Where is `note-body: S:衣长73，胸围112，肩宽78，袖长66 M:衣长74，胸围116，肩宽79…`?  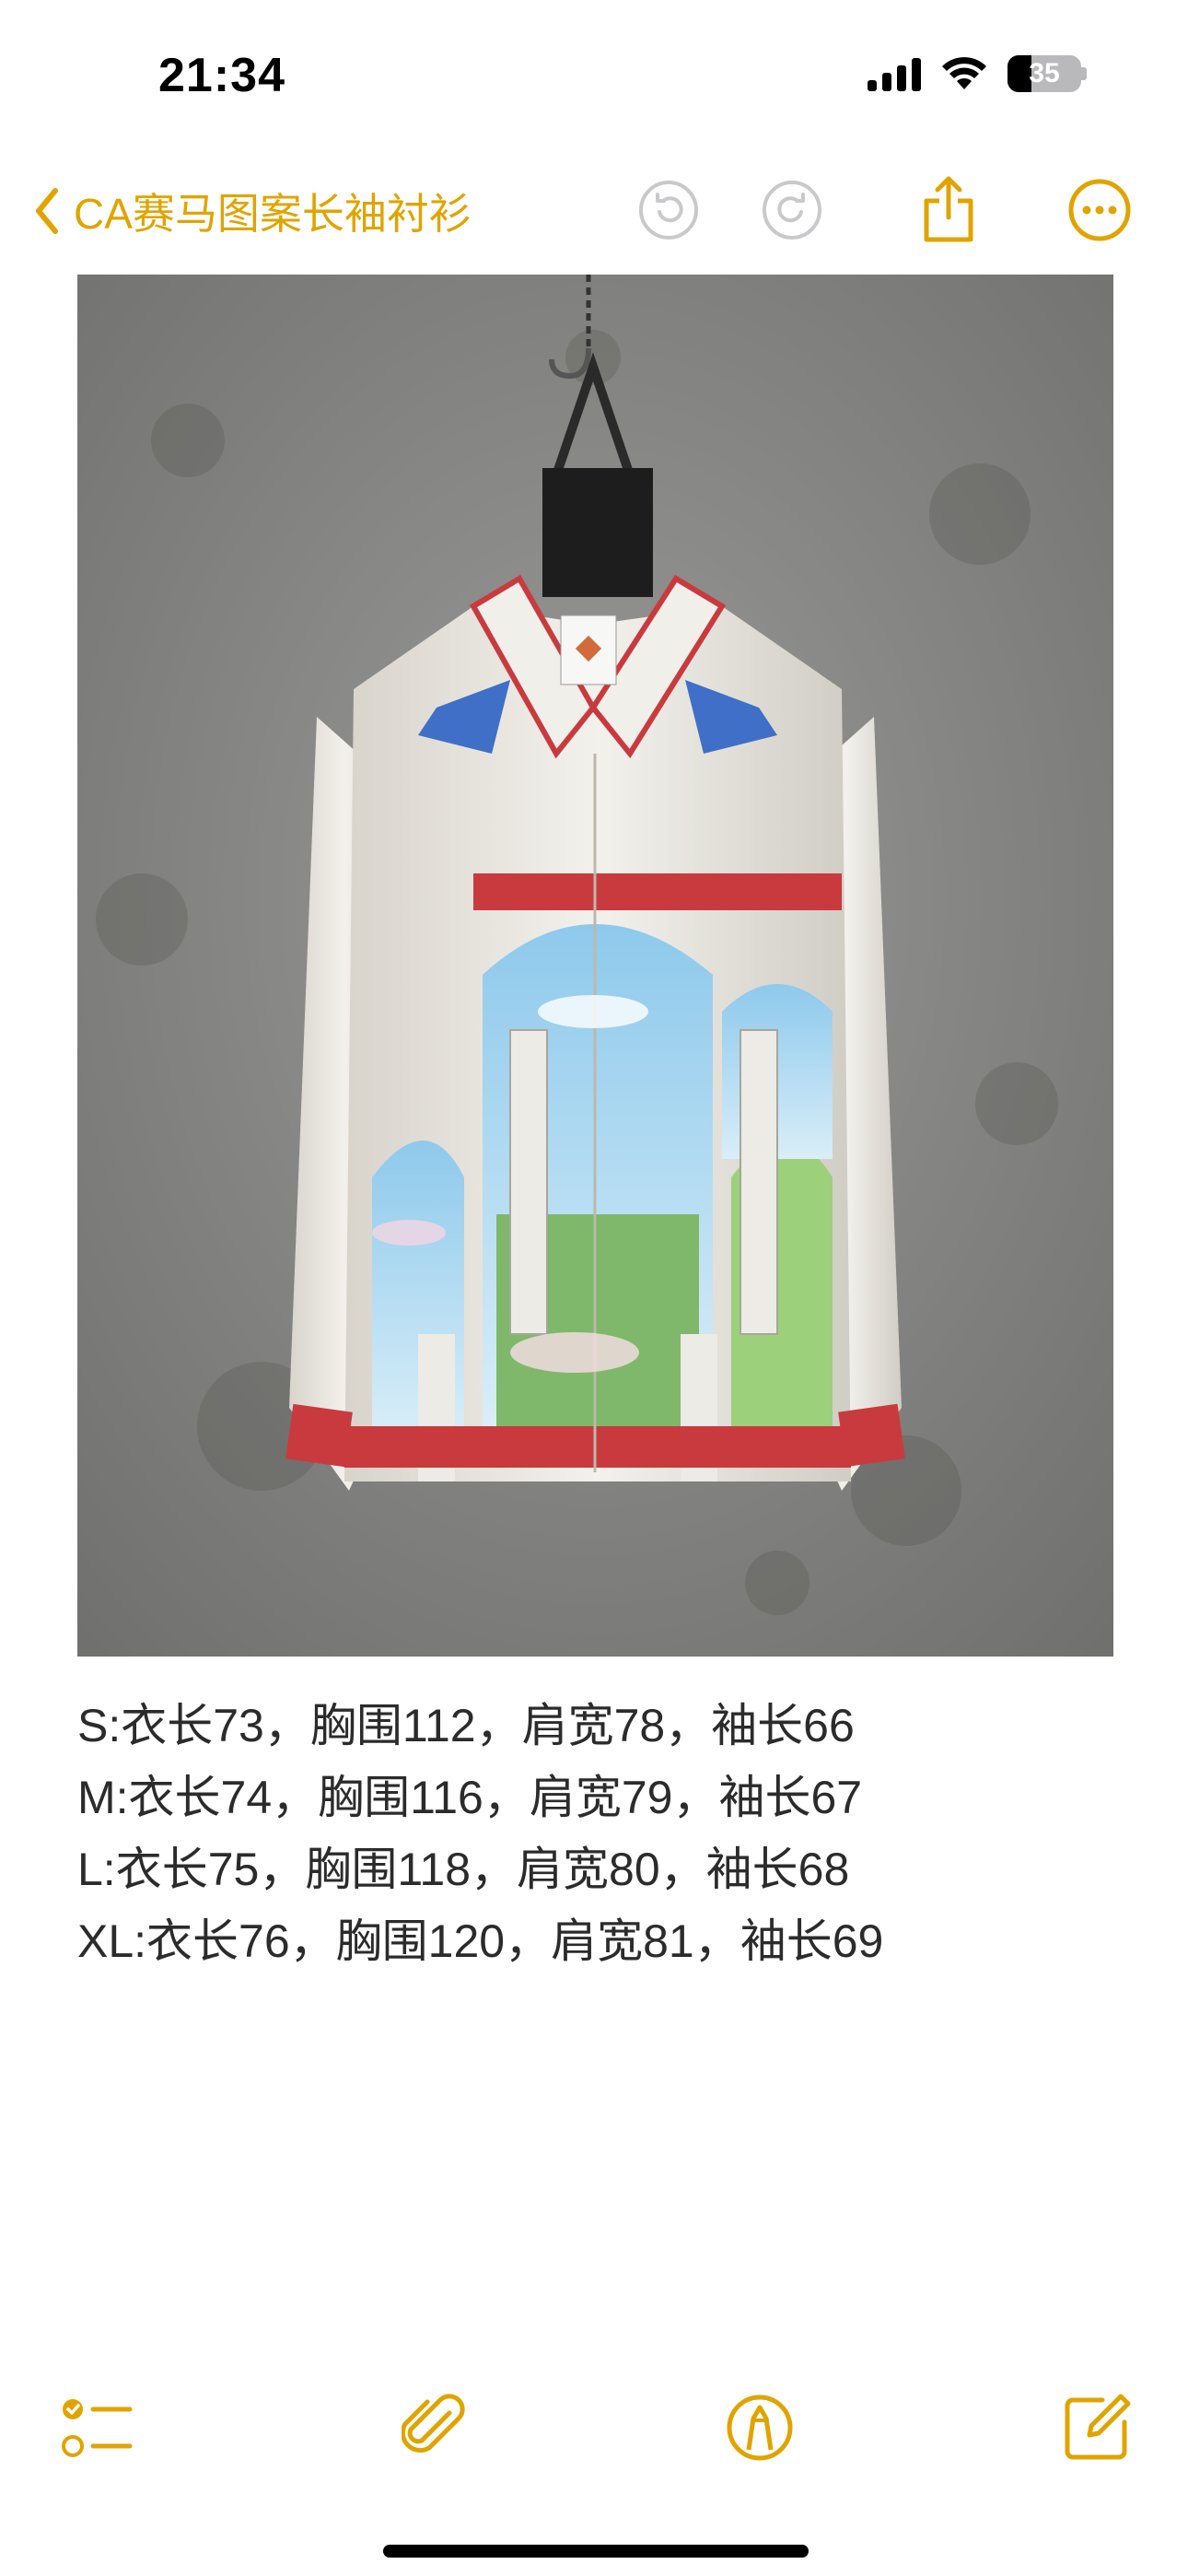 note-body: S:衣长73，胸围112，肩宽78，袖长66 M:衣长74，胸围116，肩宽79… is located at coordinates (595, 1833).